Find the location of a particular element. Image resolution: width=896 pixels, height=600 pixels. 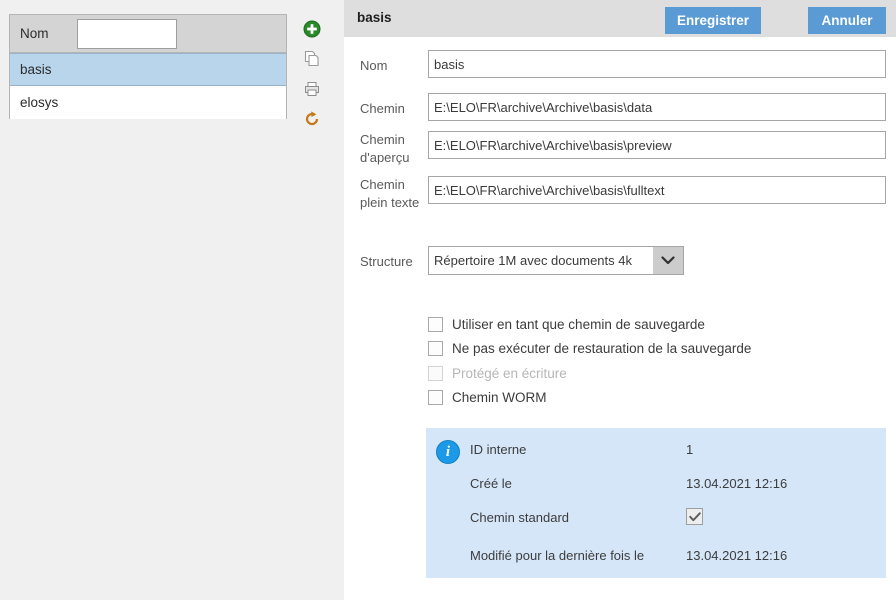

chemin-plein-texte-input is located at coordinates (657, 190).